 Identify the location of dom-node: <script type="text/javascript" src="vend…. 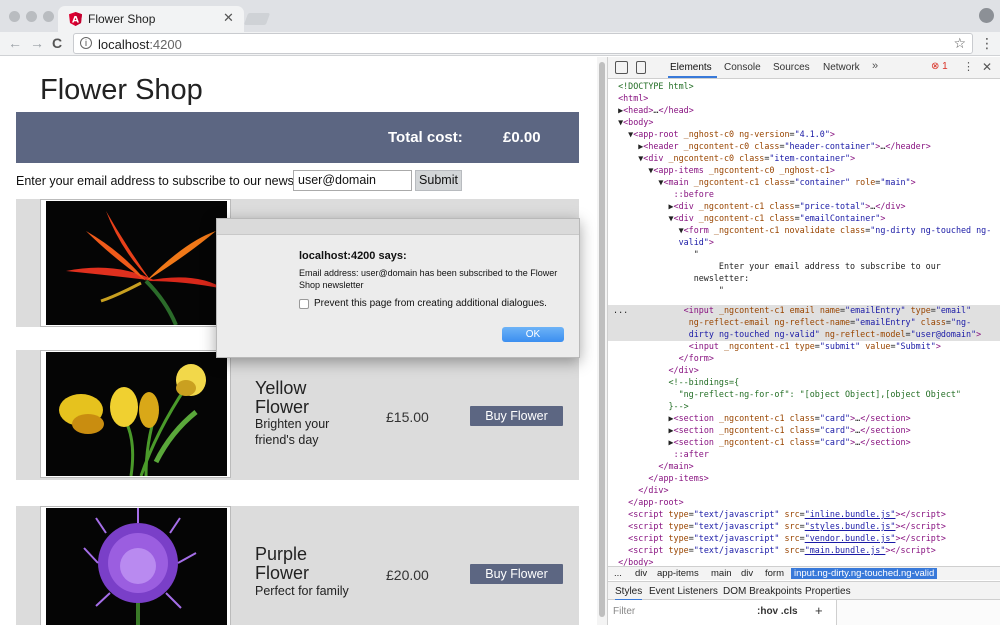
(804, 539).